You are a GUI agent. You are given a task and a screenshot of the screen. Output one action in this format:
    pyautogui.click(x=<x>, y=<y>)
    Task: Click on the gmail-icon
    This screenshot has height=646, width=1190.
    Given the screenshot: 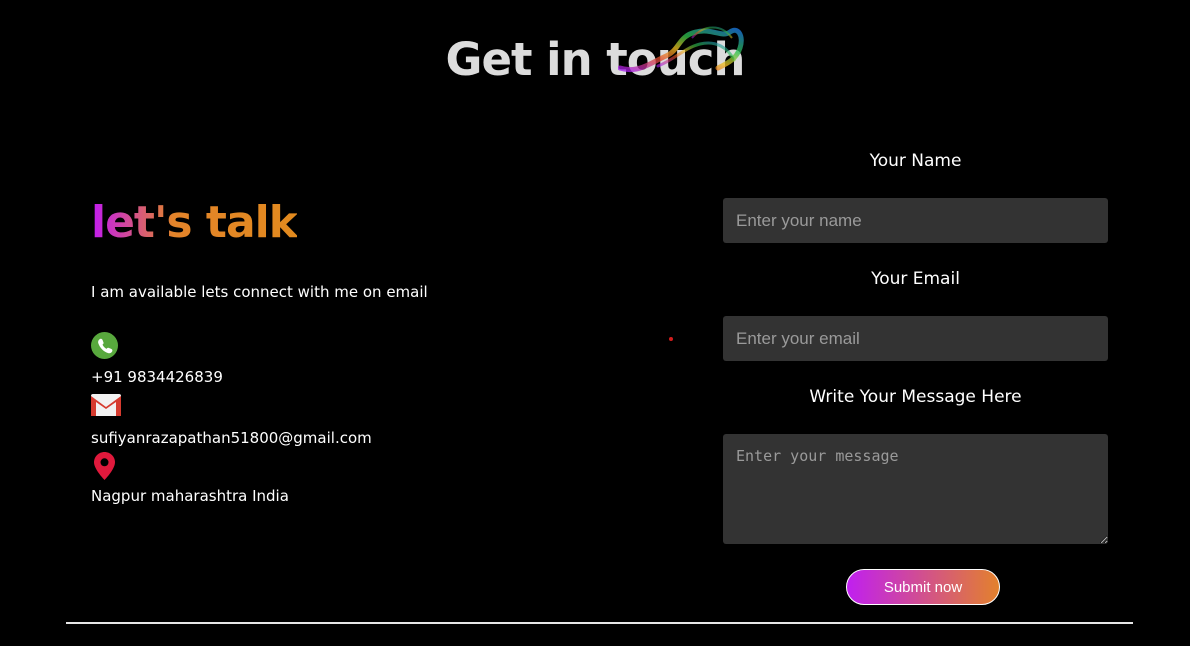 What is the action you would take?
    pyautogui.click(x=106, y=405)
    